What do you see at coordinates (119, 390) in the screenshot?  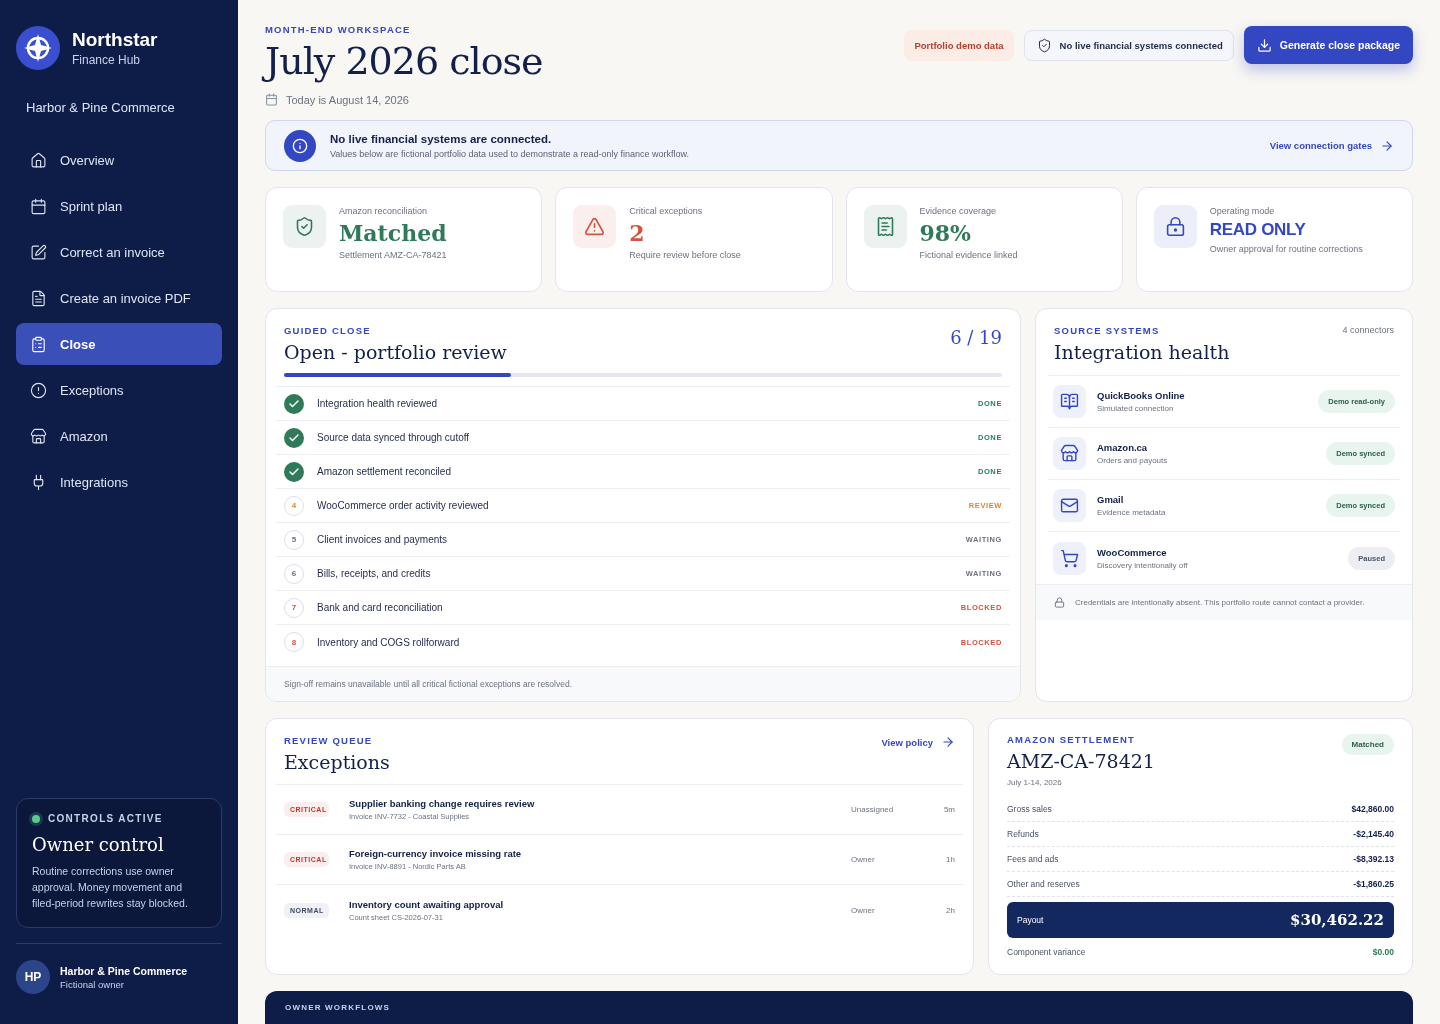 I see `nav-item: Exceptions` at bounding box center [119, 390].